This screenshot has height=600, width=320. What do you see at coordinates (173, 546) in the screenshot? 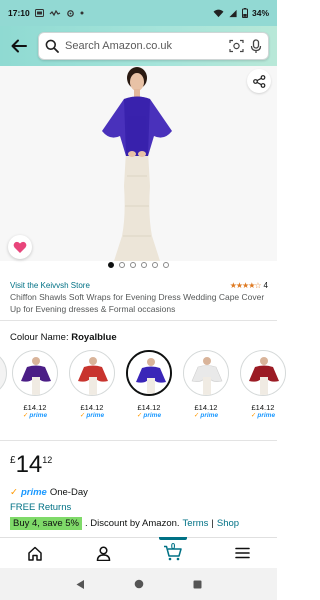
I see `cart-count: 0` at bounding box center [173, 546].